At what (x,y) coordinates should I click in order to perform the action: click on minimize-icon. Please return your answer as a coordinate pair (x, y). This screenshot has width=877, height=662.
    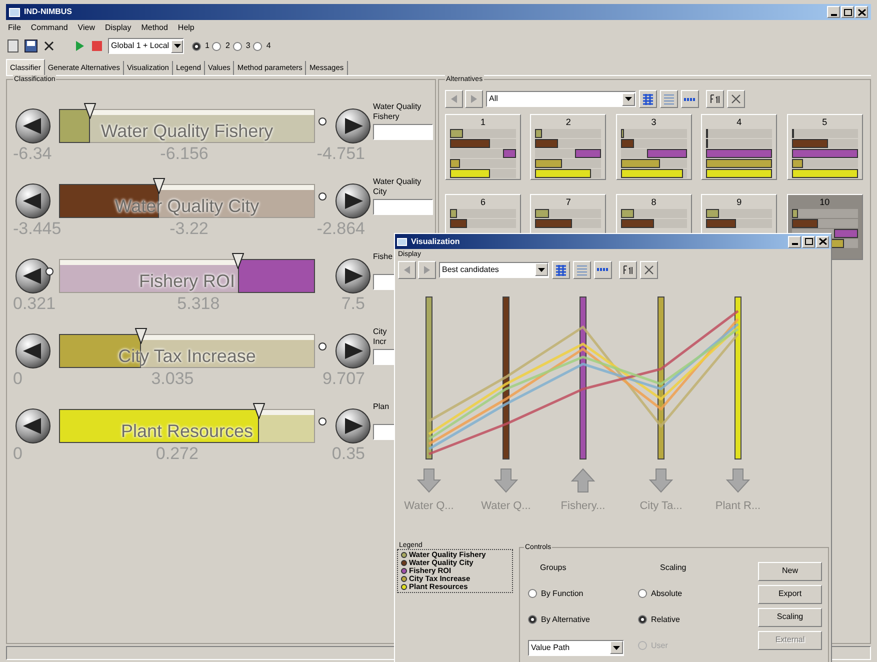
    Looking at the image, I should click on (795, 244).